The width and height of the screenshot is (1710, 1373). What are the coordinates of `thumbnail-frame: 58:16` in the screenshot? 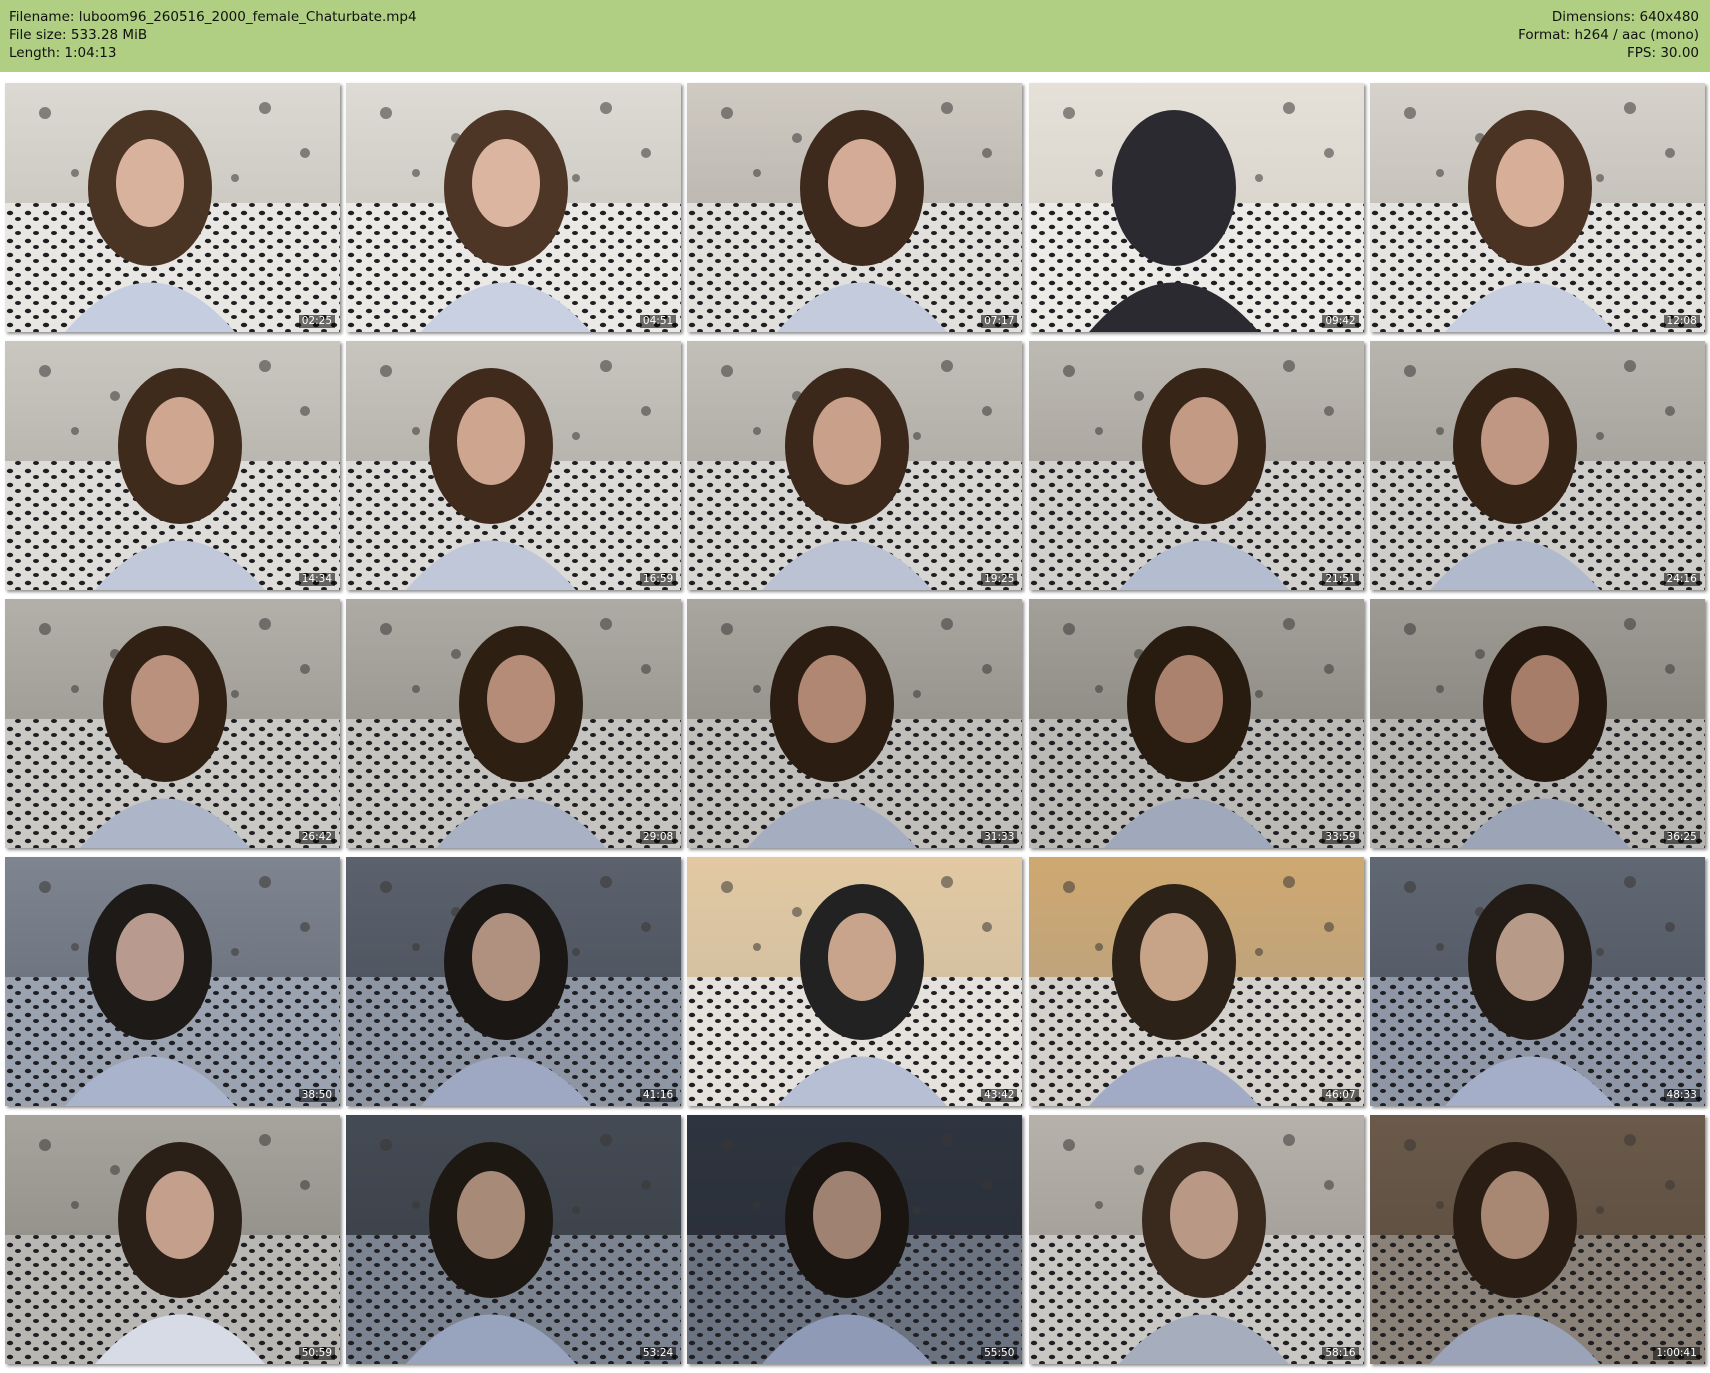 It's located at (1196, 1239).